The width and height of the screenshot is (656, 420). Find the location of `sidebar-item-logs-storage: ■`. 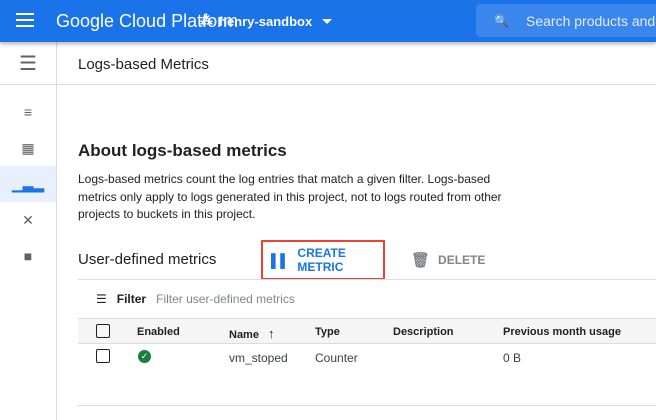

sidebar-item-logs-storage: ■ is located at coordinates (28, 256).